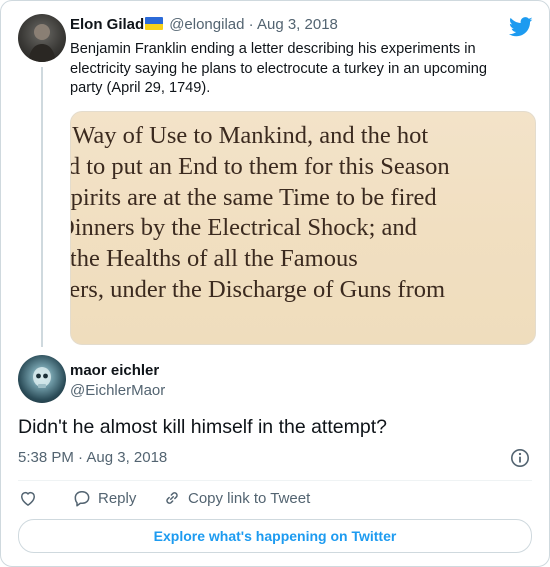  What do you see at coordinates (243, 228) in the screenshot?
I see `media-line: Dinners by the Electrical Shock; and` at bounding box center [243, 228].